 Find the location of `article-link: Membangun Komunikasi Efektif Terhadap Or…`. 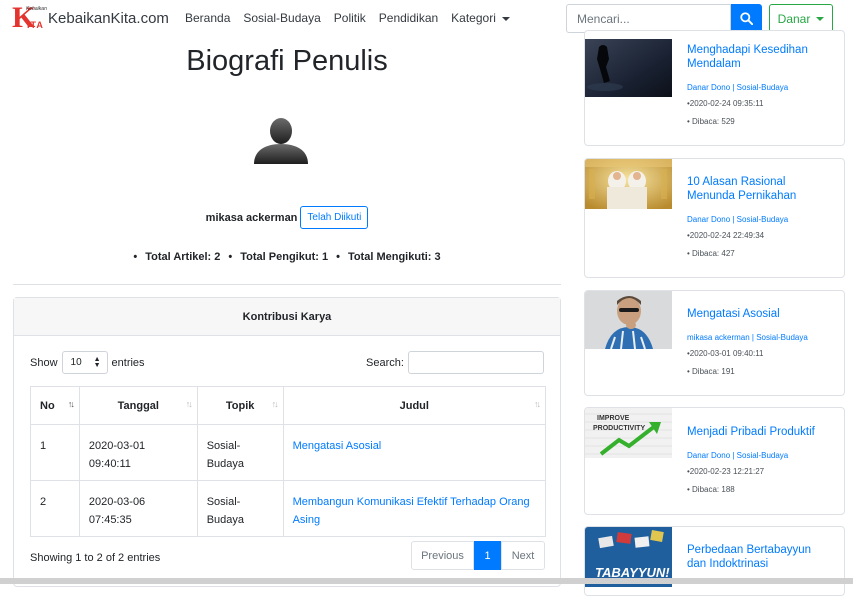

article-link: Membangun Komunikasi Efektif Terhadap Or… is located at coordinates (411, 511).